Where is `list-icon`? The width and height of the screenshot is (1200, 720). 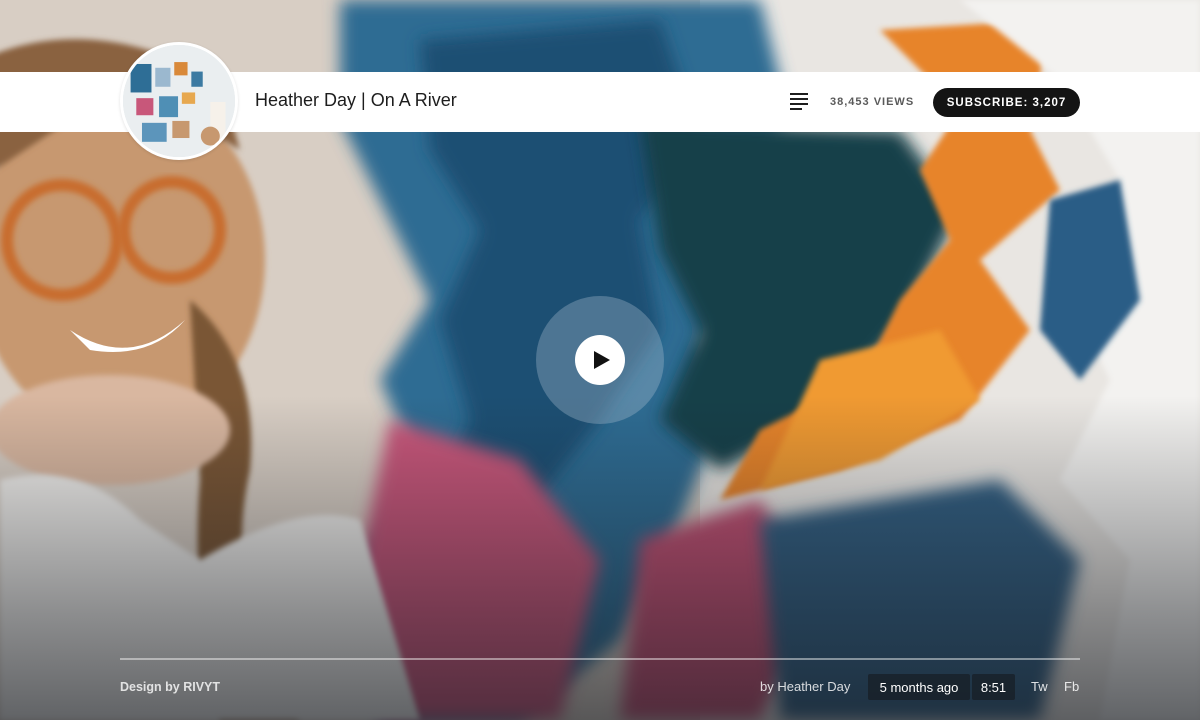
list-icon is located at coordinates (799, 101).